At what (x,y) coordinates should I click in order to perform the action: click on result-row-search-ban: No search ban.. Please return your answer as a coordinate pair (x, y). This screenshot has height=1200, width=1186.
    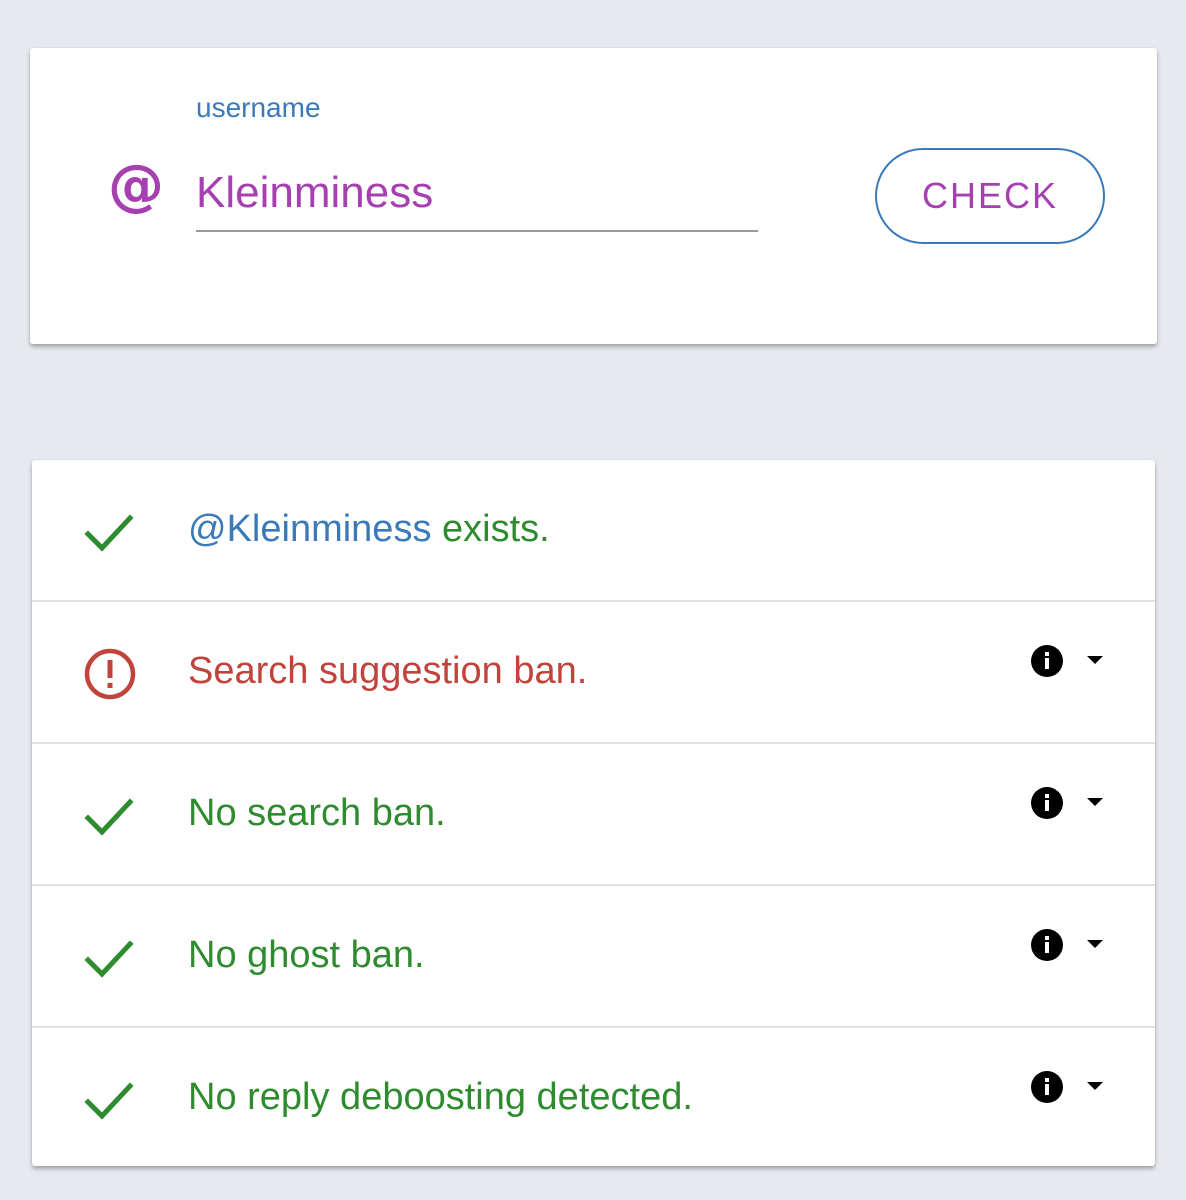
    Looking at the image, I should click on (593, 815).